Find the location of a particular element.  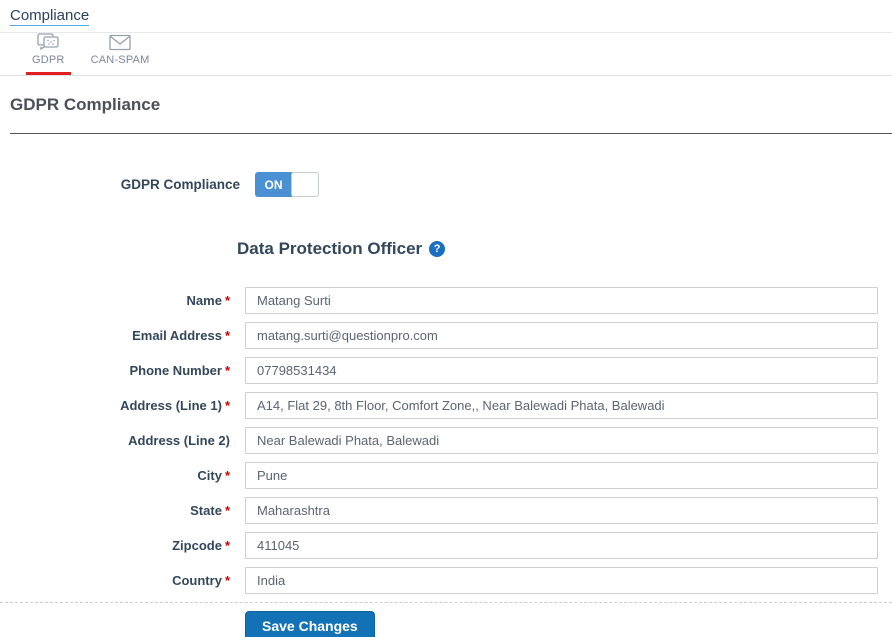

footer-divider is located at coordinates (446, 602).